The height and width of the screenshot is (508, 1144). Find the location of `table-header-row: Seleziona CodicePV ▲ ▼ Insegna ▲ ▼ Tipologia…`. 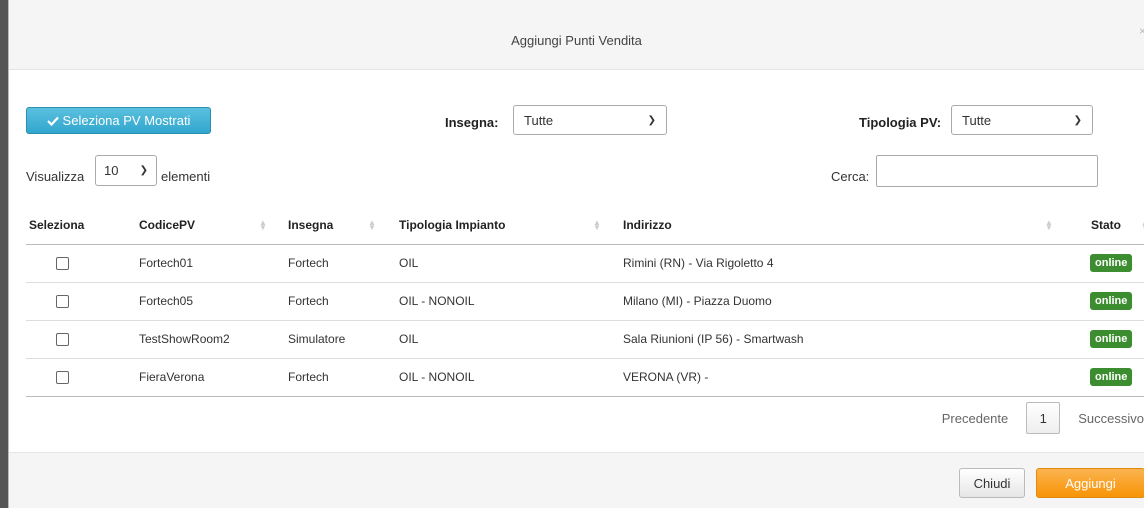

table-header-row: Seleziona CodicePV ▲ ▼ Insegna ▲ ▼ Tipologia… is located at coordinates (585, 225).